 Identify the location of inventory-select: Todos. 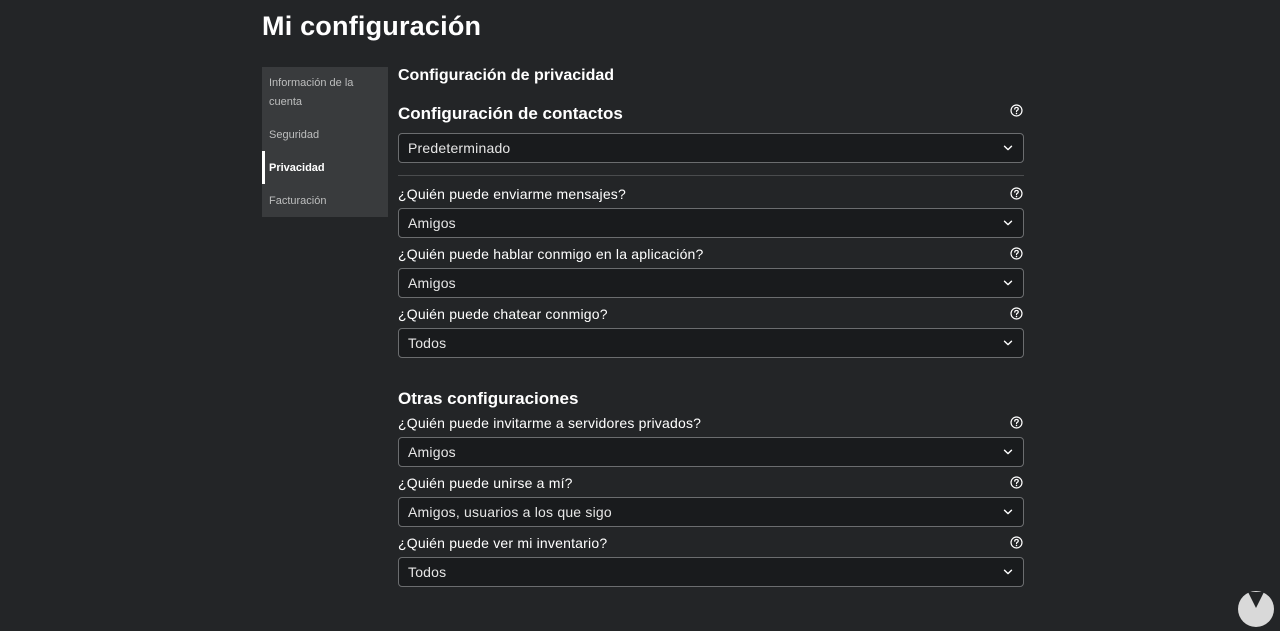
(711, 572).